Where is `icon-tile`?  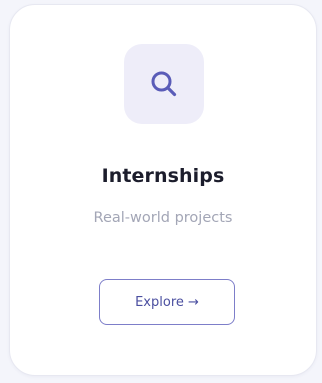 icon-tile is located at coordinates (164, 84).